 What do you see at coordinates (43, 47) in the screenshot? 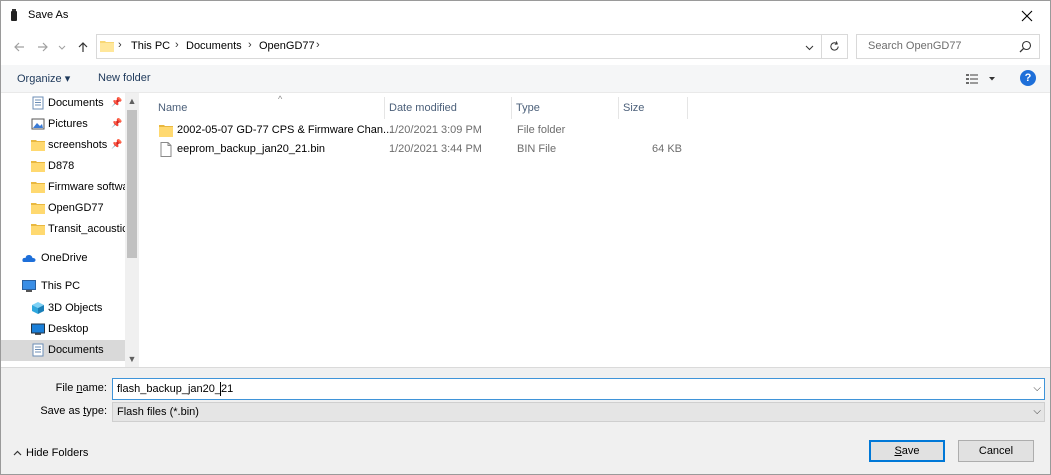
I see `forward-button` at bounding box center [43, 47].